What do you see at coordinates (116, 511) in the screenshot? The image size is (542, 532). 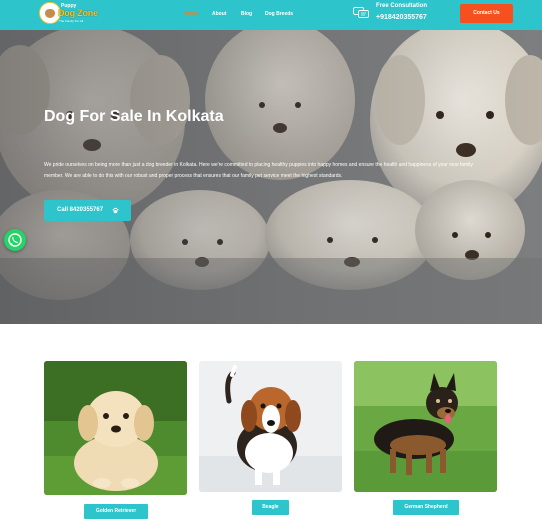 I see `golden-retriever-button: Golden Retriever` at bounding box center [116, 511].